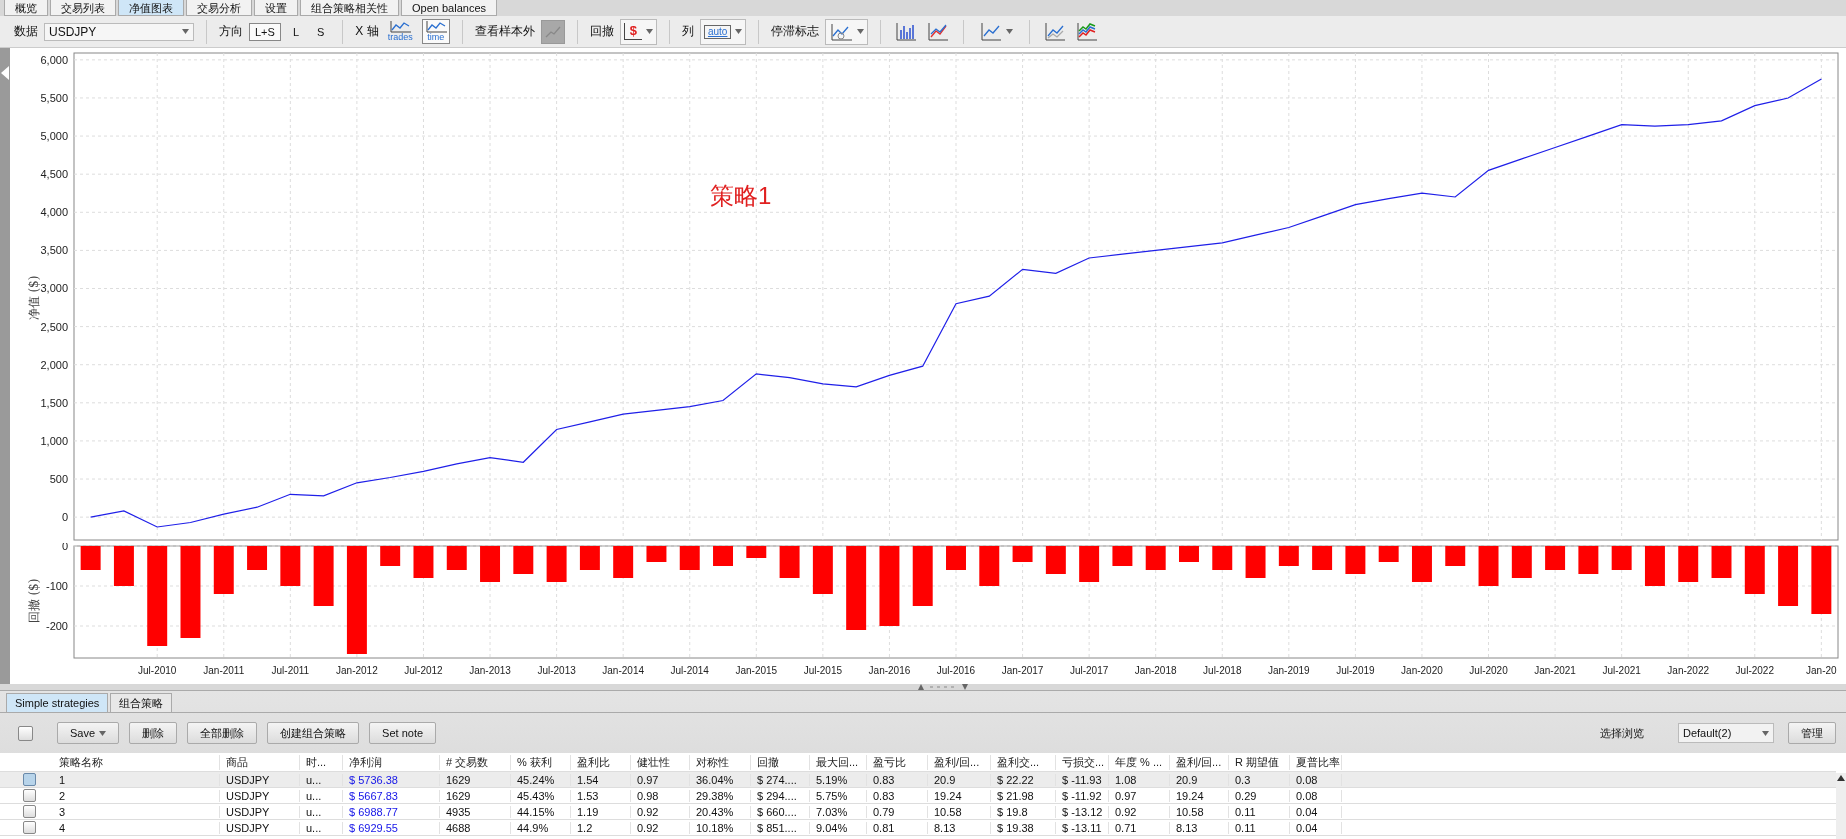 The height and width of the screenshot is (839, 1846). Describe the element at coordinates (475, 811) in the screenshot. I see `table-cell: 4935` at that location.